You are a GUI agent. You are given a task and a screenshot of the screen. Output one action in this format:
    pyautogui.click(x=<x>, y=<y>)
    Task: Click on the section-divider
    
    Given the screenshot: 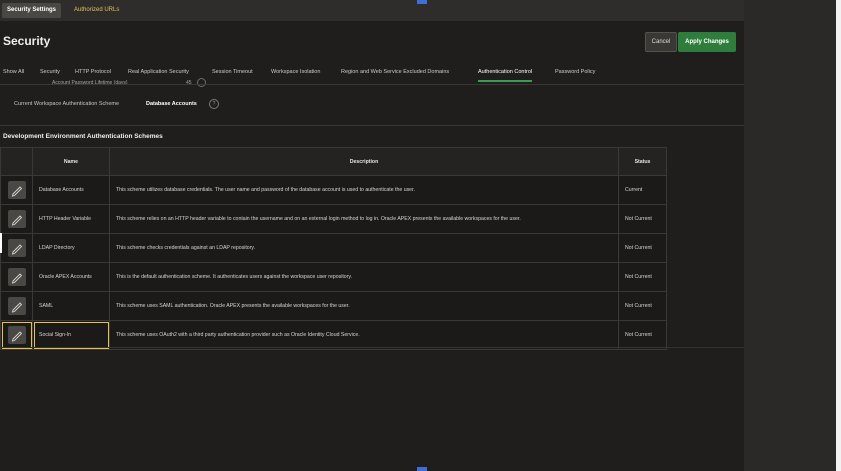 What is the action you would take?
    pyautogui.click(x=372, y=125)
    